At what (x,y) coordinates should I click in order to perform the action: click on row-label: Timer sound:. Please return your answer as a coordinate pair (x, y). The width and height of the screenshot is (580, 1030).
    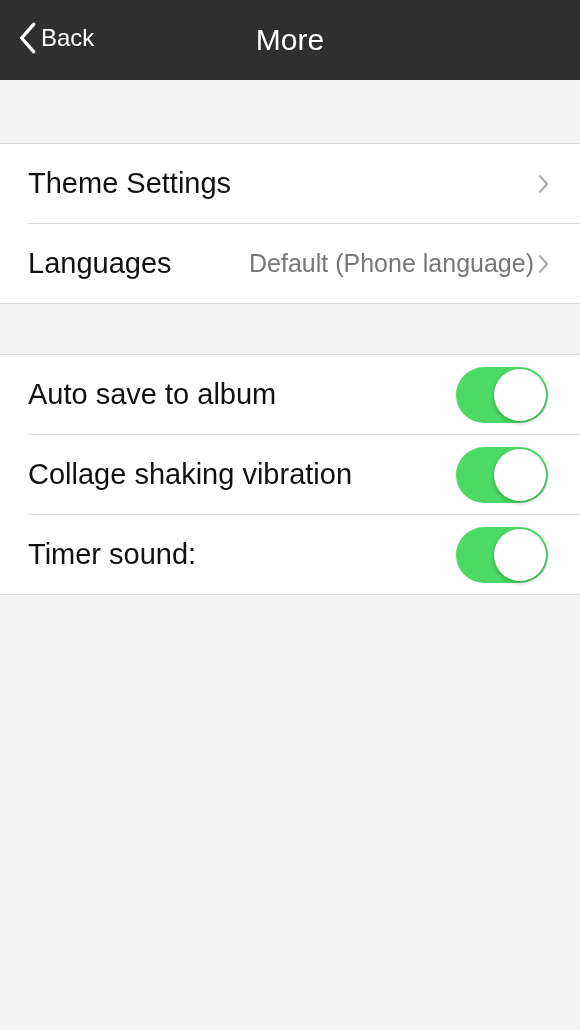
    Looking at the image, I should click on (113, 554).